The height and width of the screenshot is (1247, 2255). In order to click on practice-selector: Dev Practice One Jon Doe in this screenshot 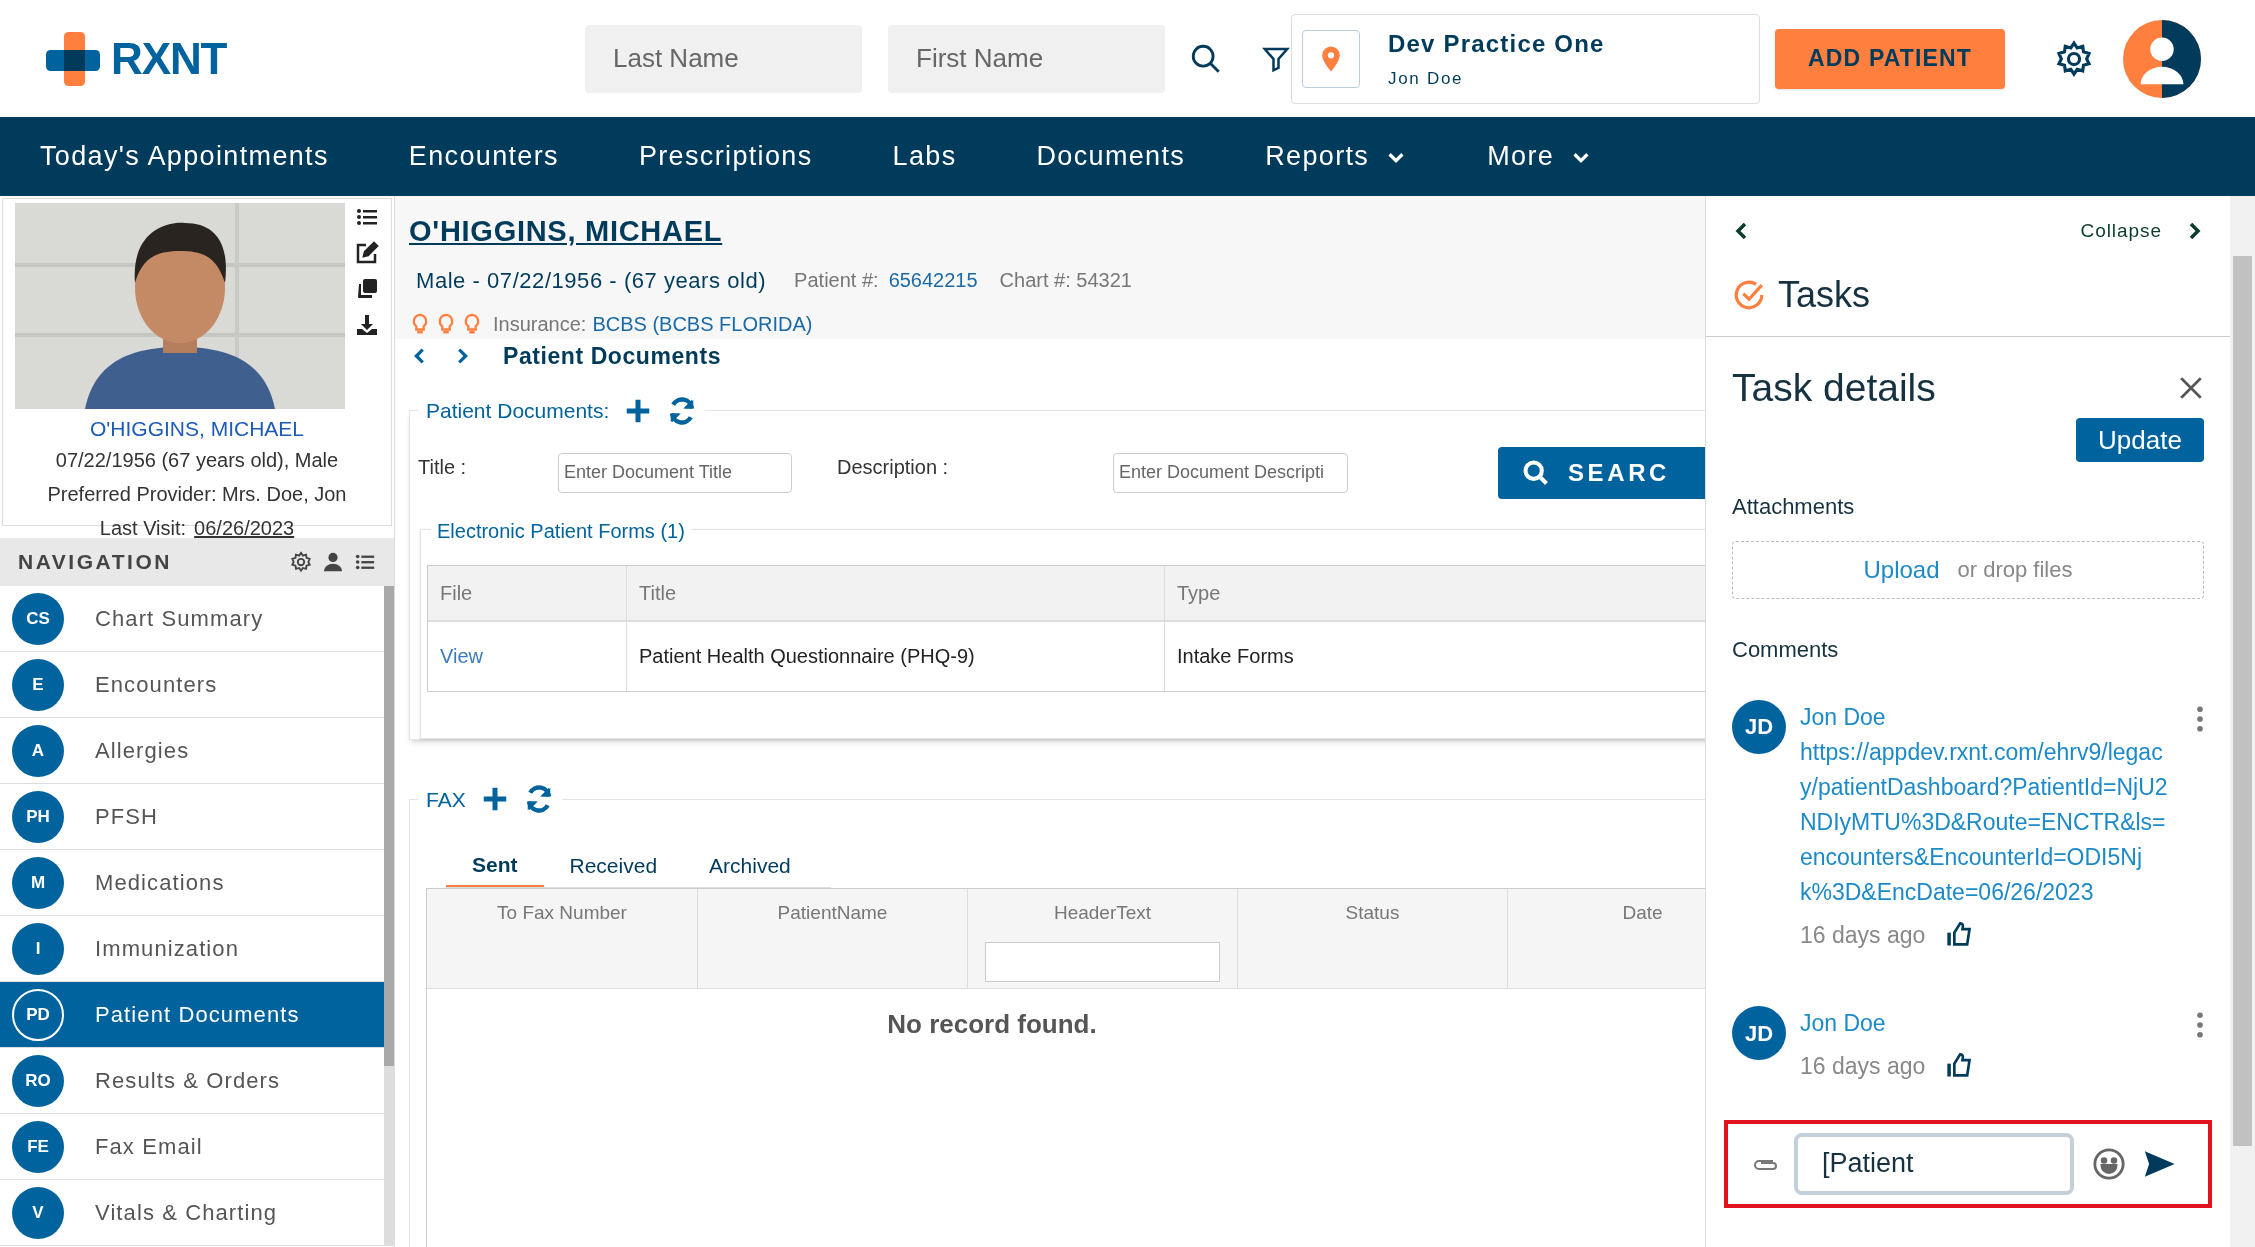, I will do `click(1525, 58)`.